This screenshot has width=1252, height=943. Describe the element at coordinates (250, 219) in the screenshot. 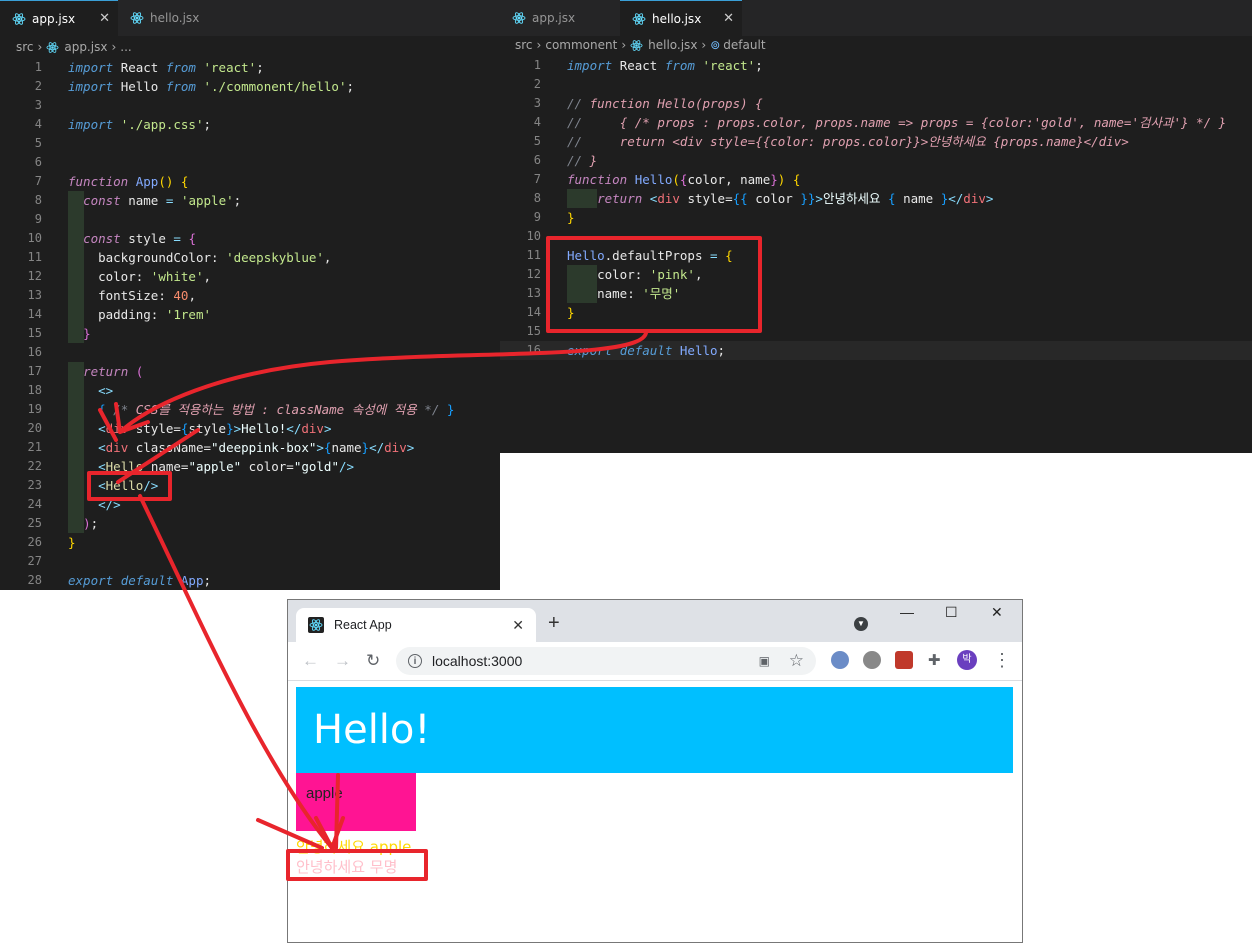

I see `code-line: 9` at that location.